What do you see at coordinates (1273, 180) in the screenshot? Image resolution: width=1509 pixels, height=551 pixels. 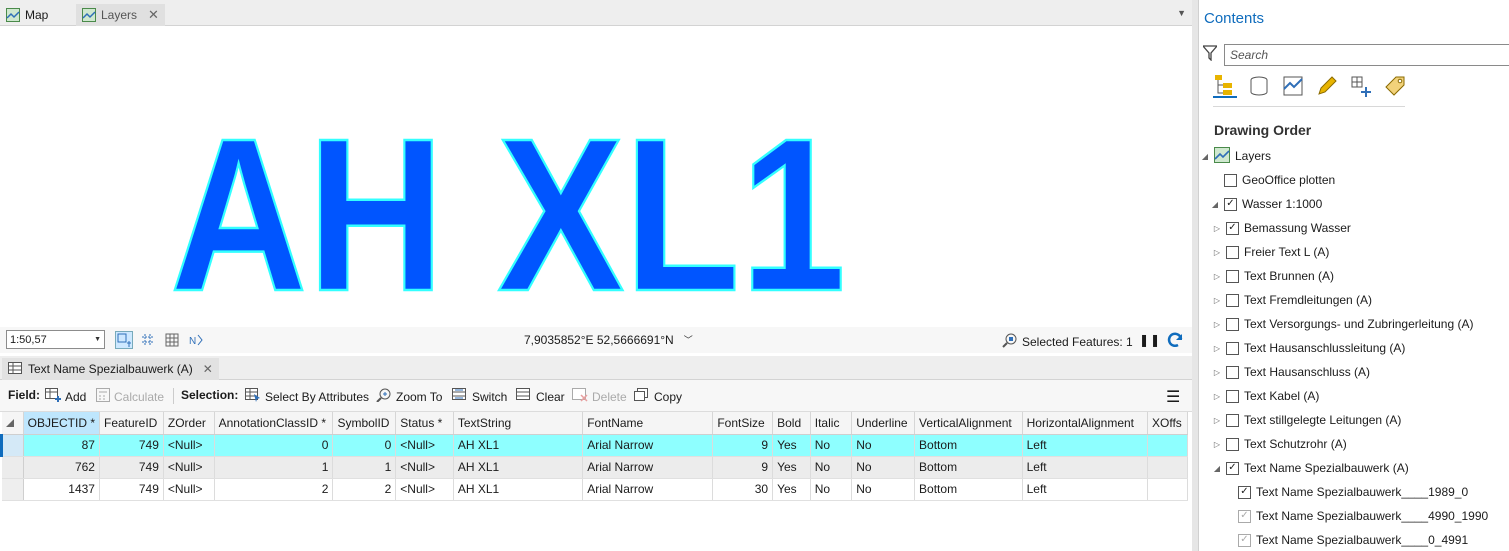 I see `layer-tree-item: GeoOffice plotten` at bounding box center [1273, 180].